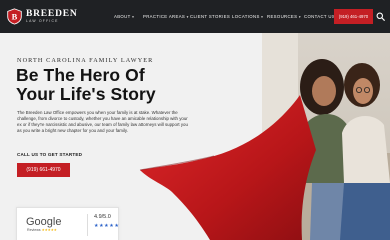  Describe the element at coordinates (353, 16) in the screenshot. I see `nav-phone-button: (919) 461-4970` at that location.